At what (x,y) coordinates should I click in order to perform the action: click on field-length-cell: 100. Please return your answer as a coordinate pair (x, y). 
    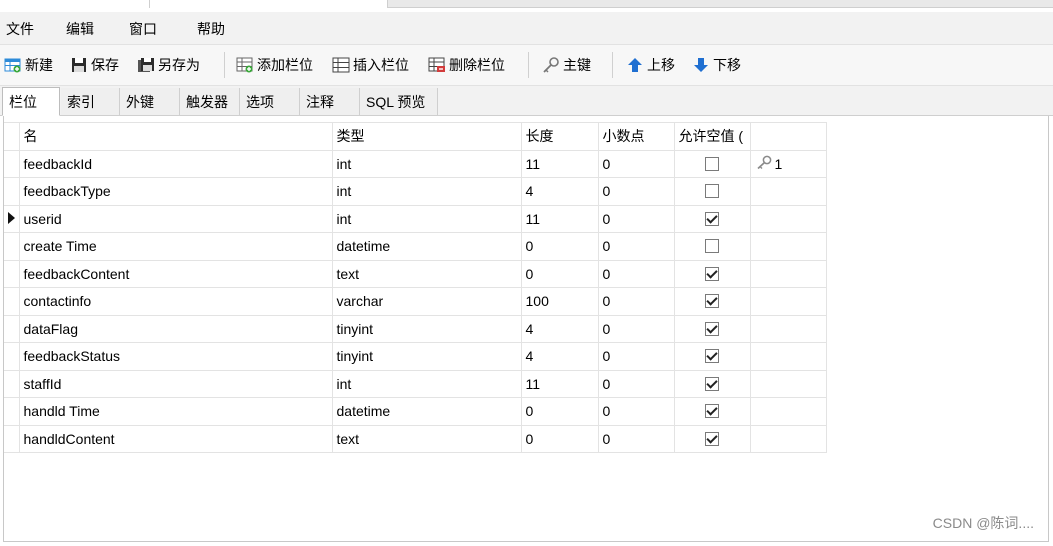
    Looking at the image, I should click on (559, 301).